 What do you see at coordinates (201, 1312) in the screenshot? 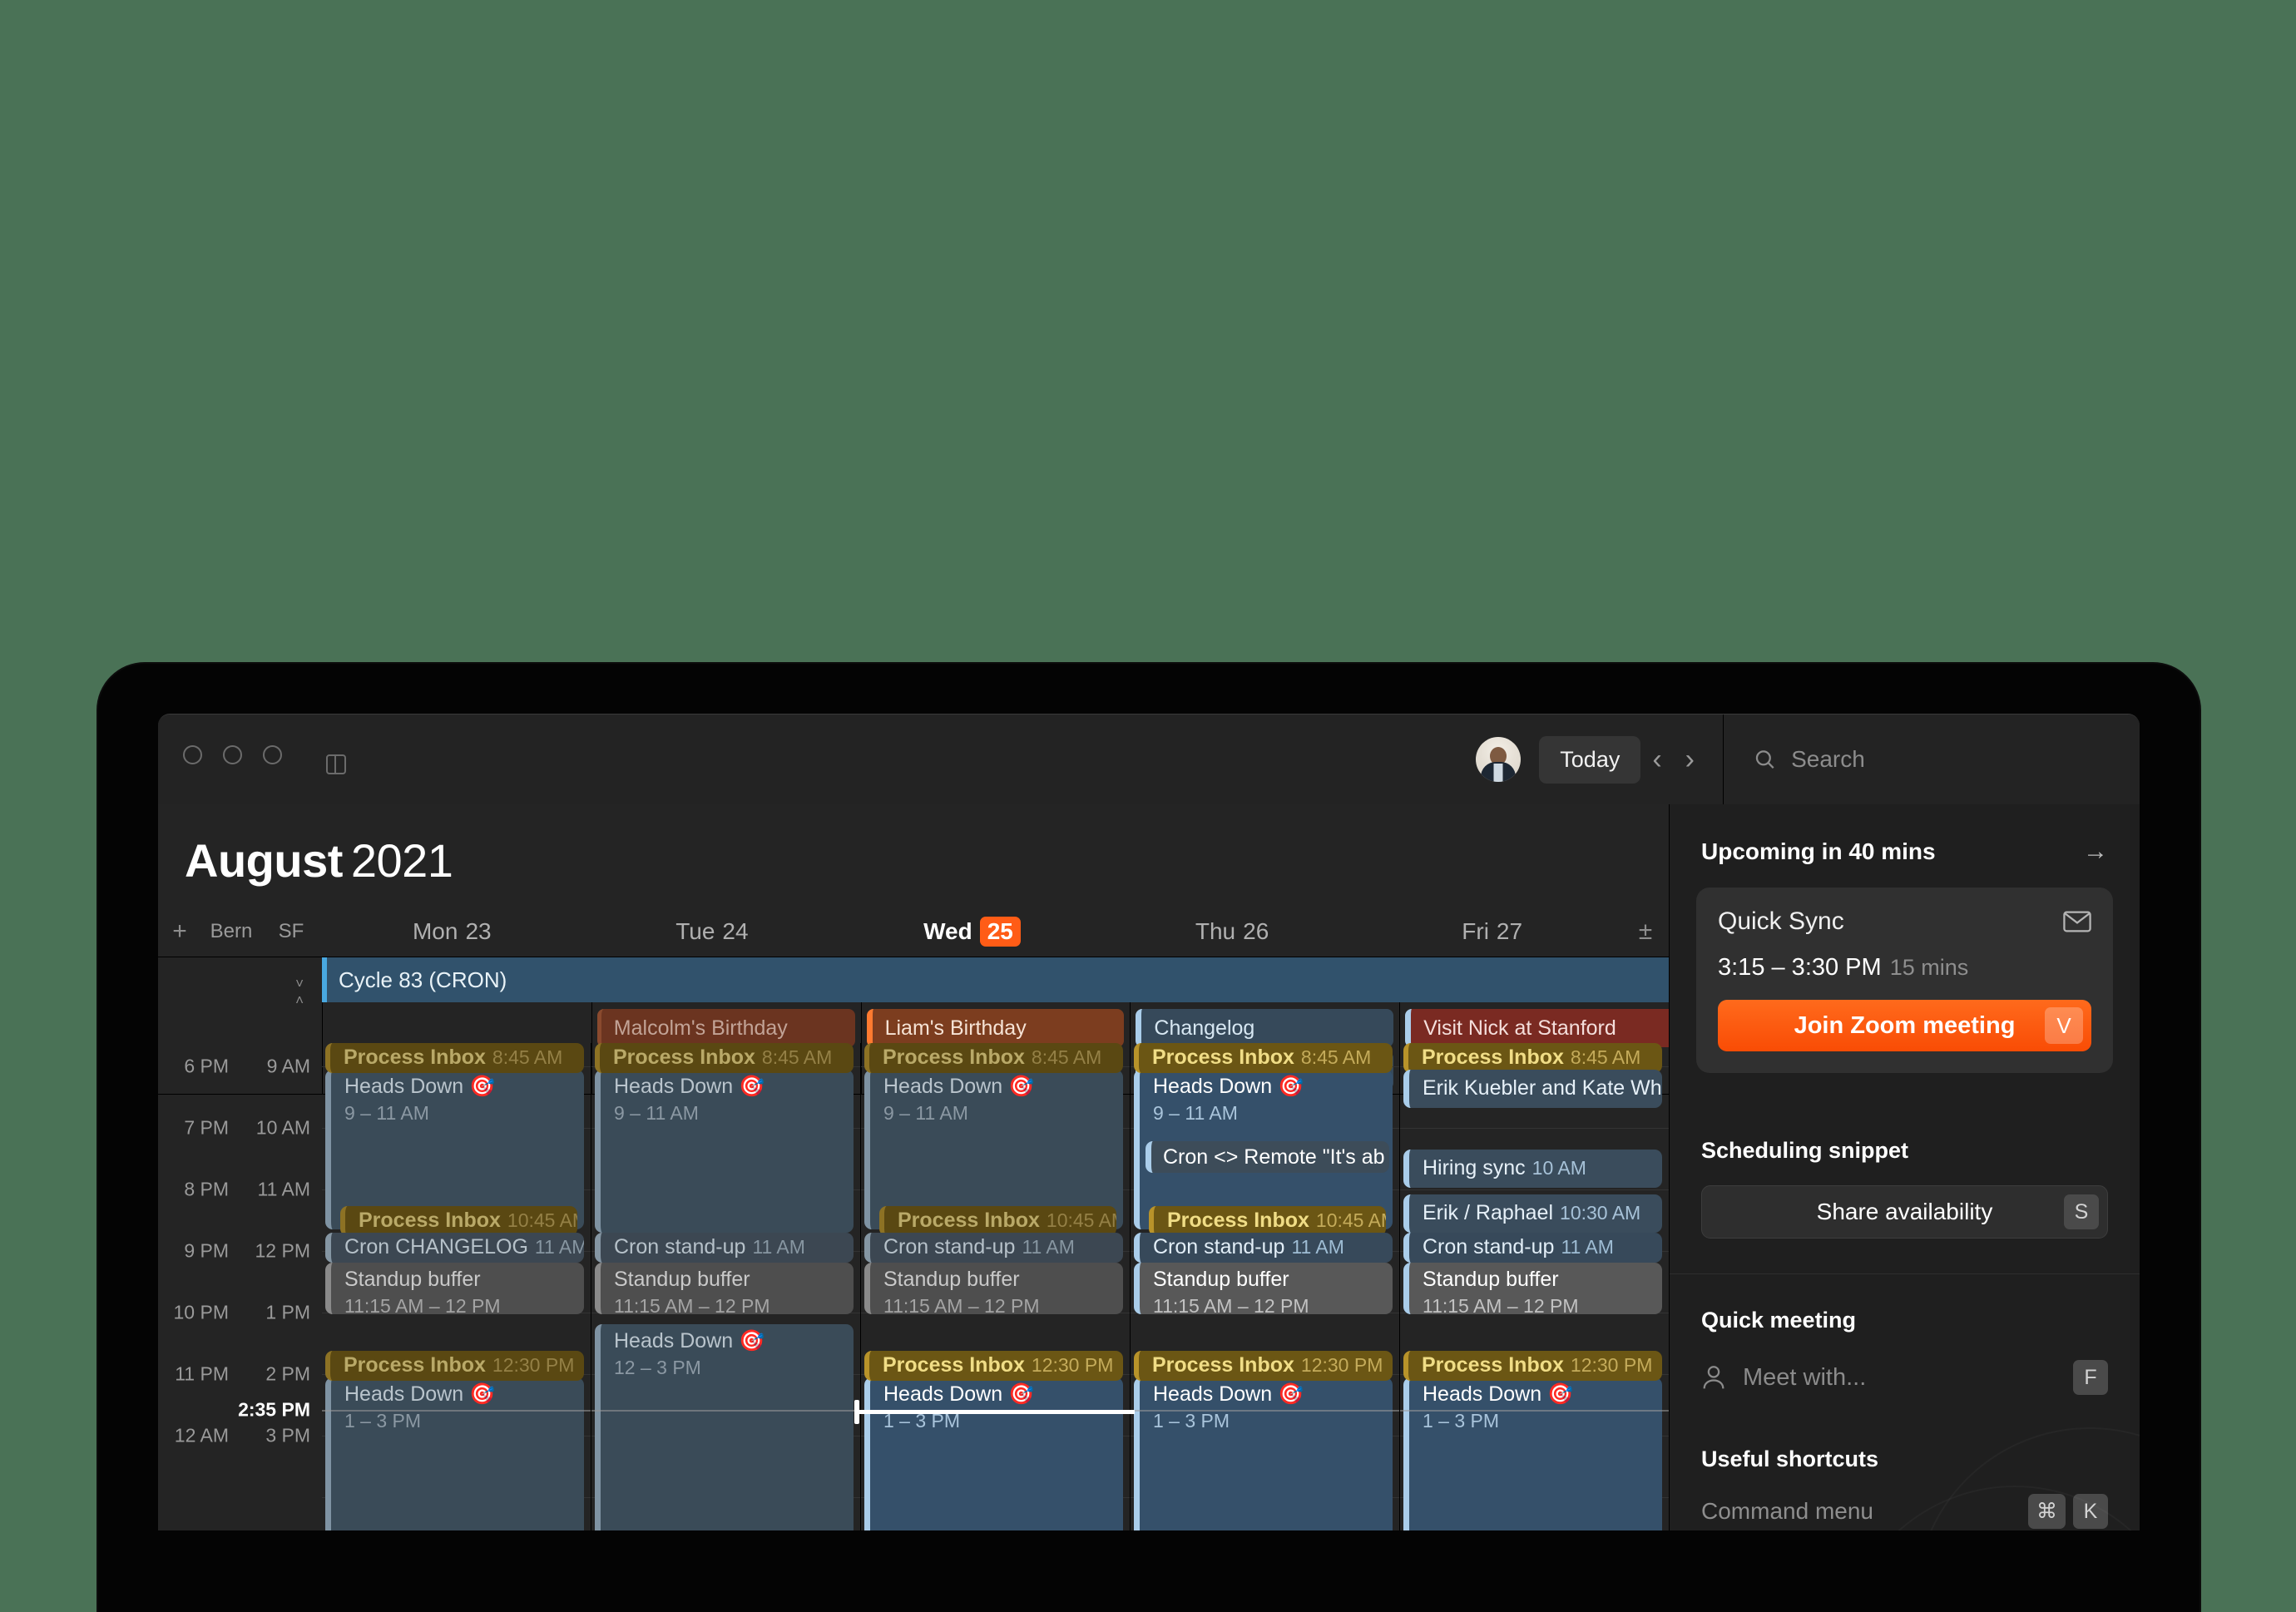
I see `time-label-left: 10 PM` at bounding box center [201, 1312].